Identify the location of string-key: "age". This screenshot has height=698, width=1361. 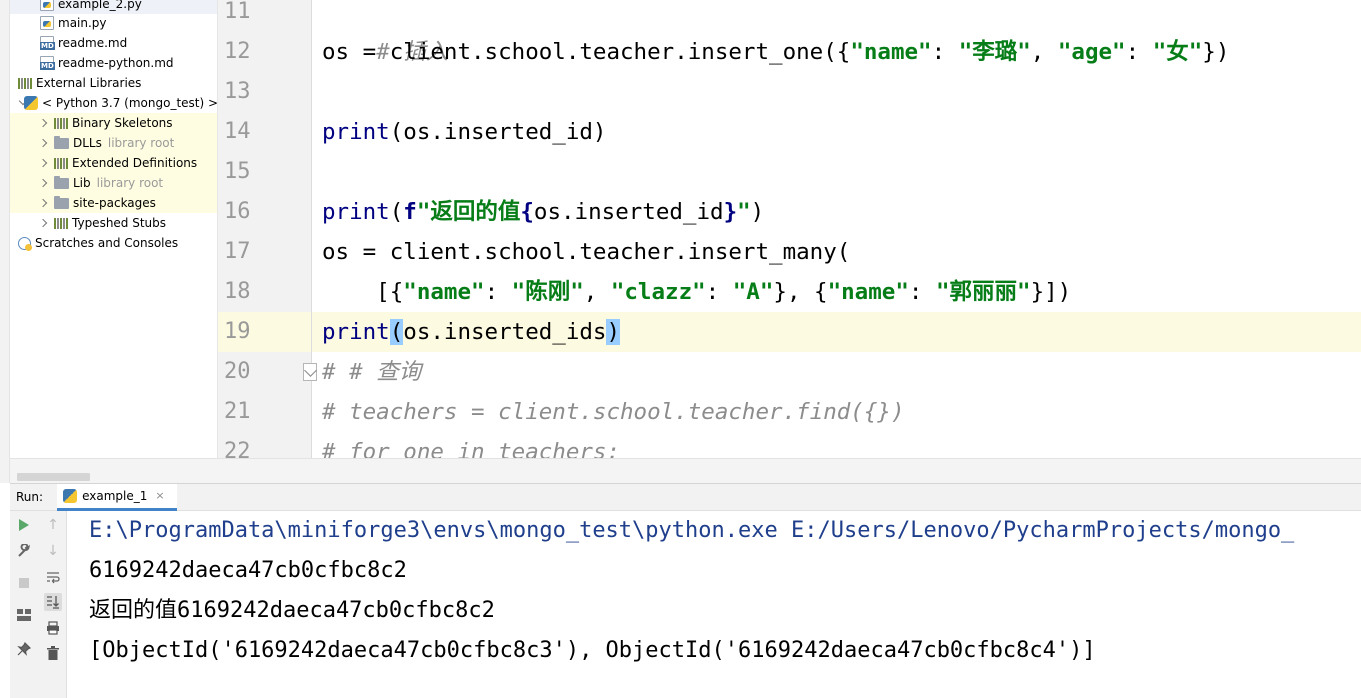
(1091, 52).